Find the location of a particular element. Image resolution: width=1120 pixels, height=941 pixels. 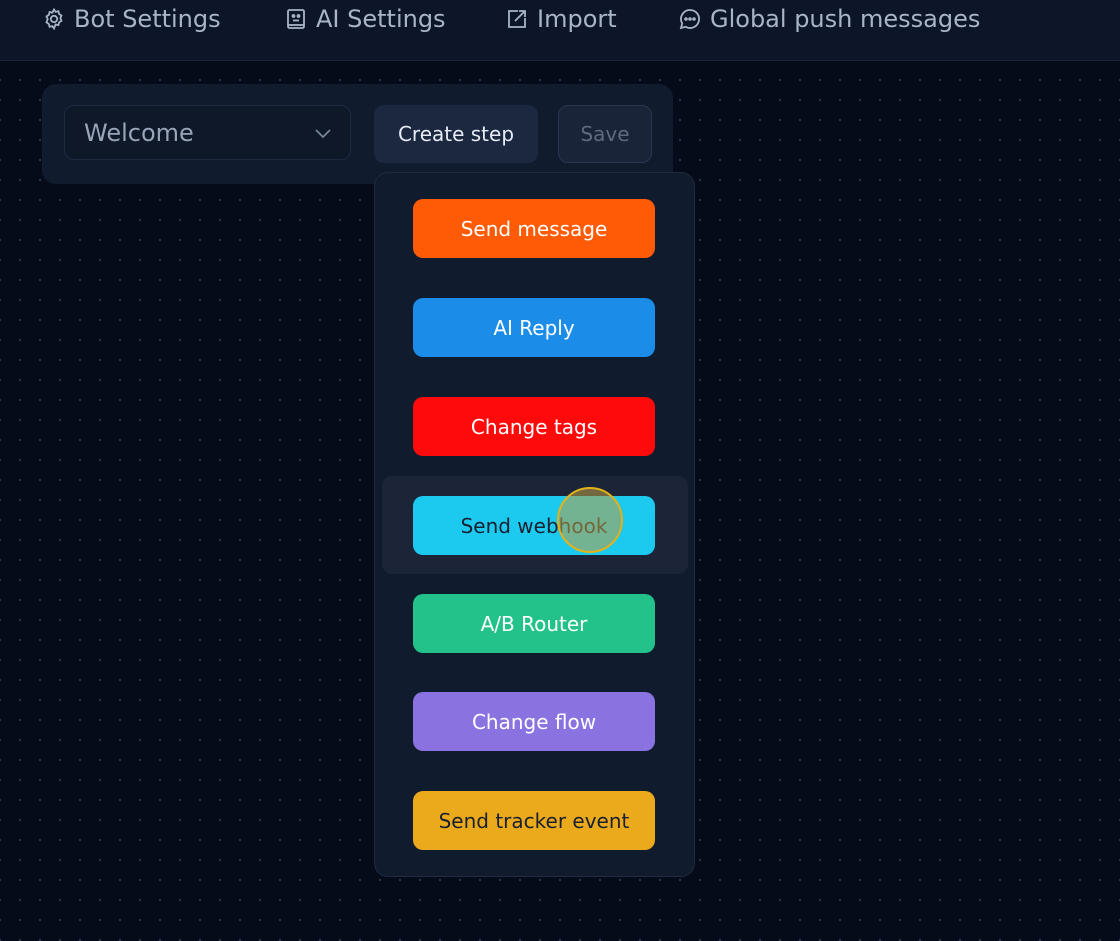

nav-ai-settings-label: AI Settings is located at coordinates (381, 19).